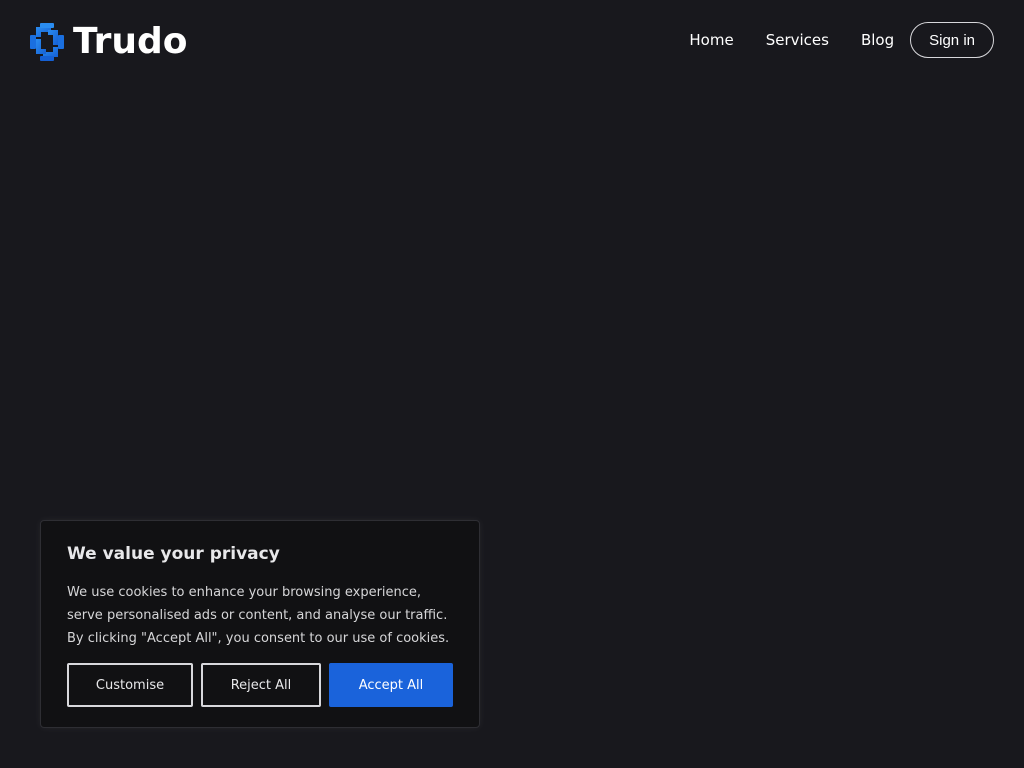 This screenshot has height=768, width=1024. I want to click on site-header: Trudo Home Services Blog Sign in, so click(512, 42).